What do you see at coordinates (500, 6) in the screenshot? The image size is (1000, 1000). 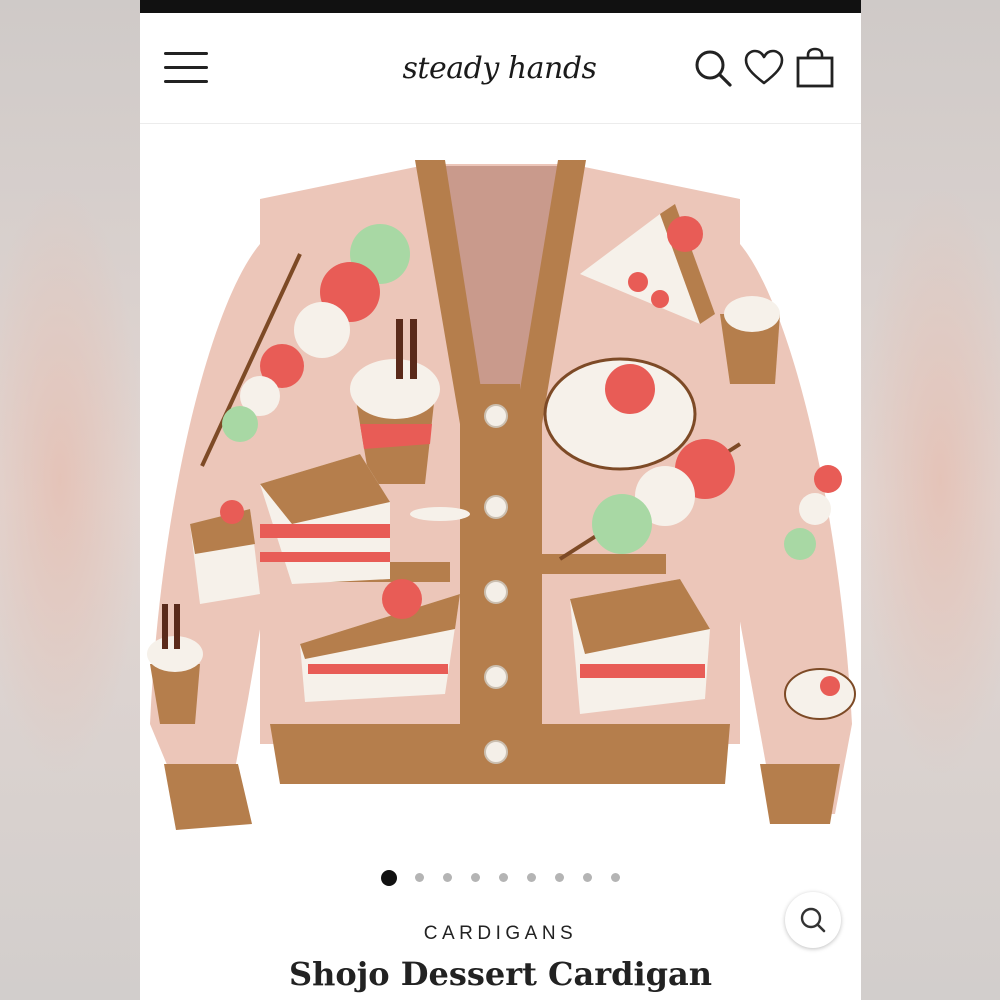 I see `status-bar` at bounding box center [500, 6].